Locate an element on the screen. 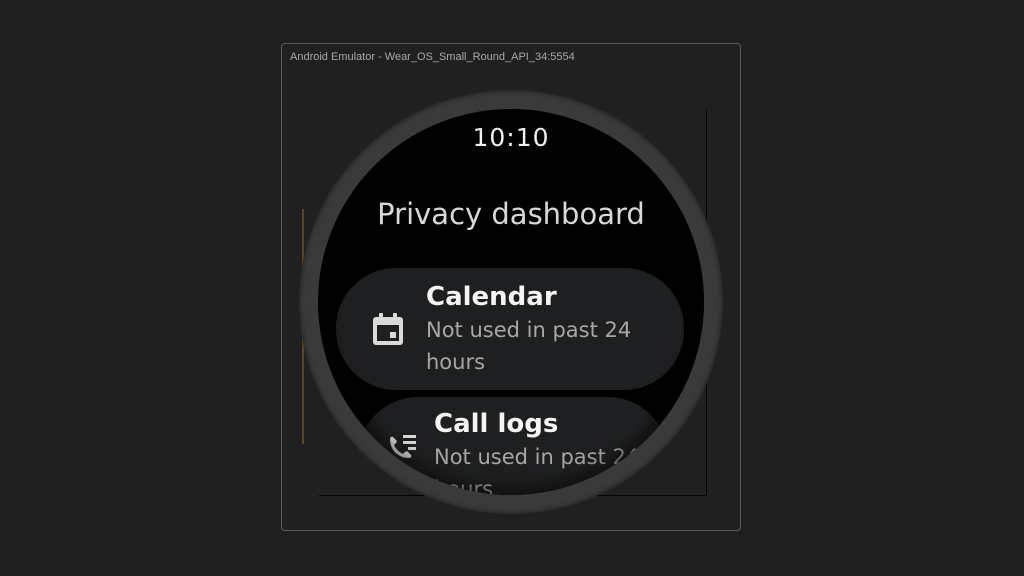 The width and height of the screenshot is (1024, 576). chip-text-call-logs: Call logs Not used in past 24 hours is located at coordinates (549, 451).